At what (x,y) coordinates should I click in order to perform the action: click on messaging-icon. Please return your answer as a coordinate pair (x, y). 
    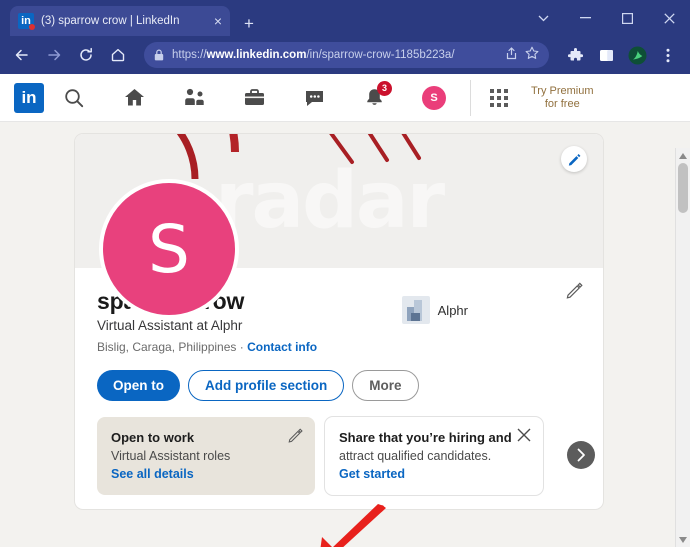
    Looking at the image, I should click on (314, 98).